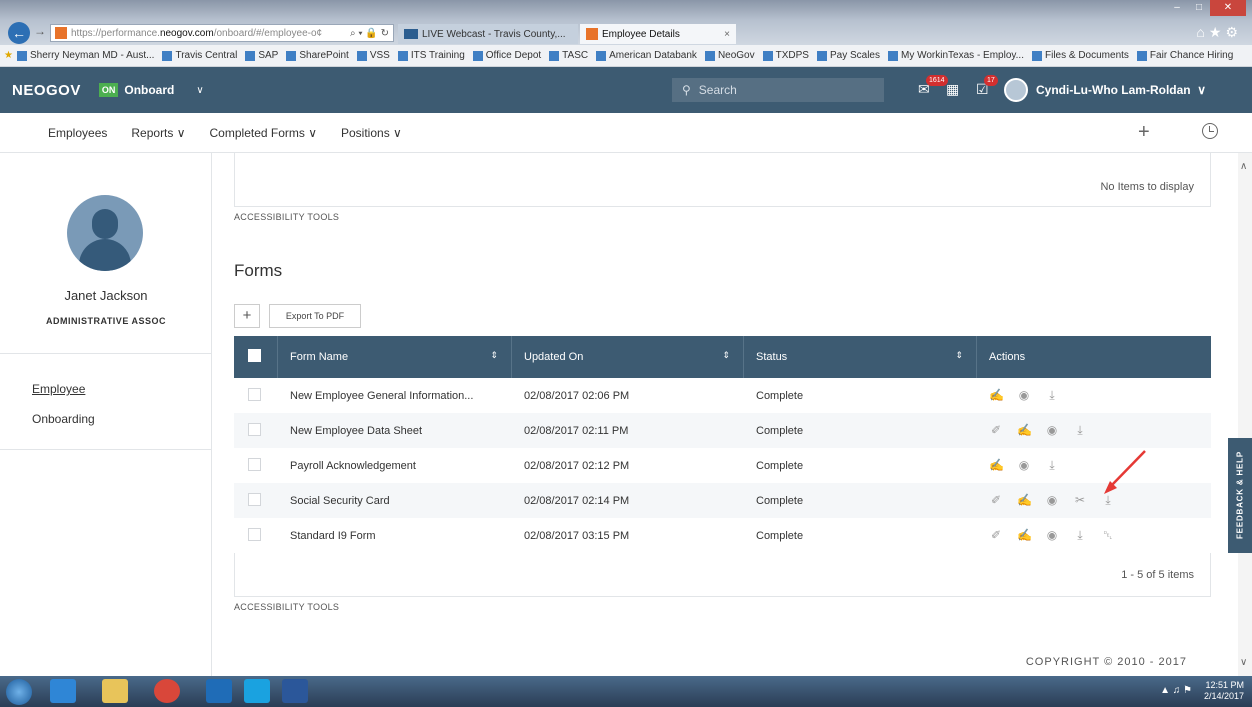 This screenshot has width=1252, height=707. Describe the element at coordinates (317, 55) in the screenshot. I see `favorite-link: SharePoint` at that location.